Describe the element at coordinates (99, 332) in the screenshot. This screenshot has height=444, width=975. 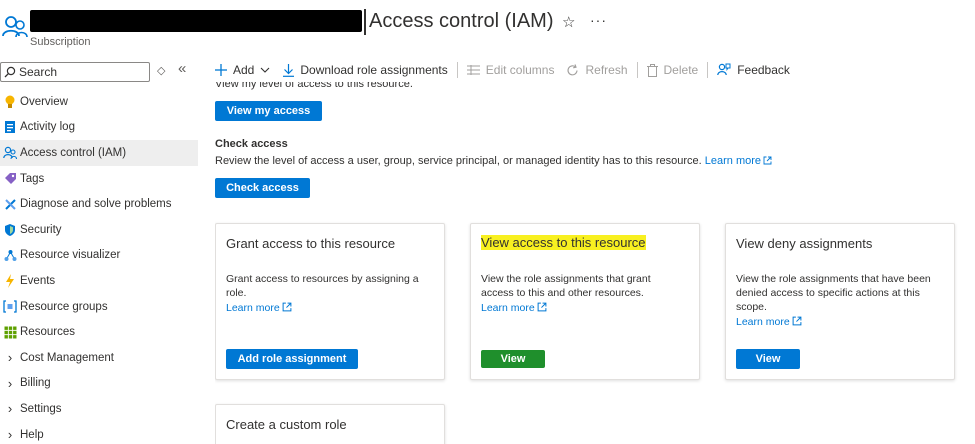
I see `sidebar-item-resources: Resources` at that location.